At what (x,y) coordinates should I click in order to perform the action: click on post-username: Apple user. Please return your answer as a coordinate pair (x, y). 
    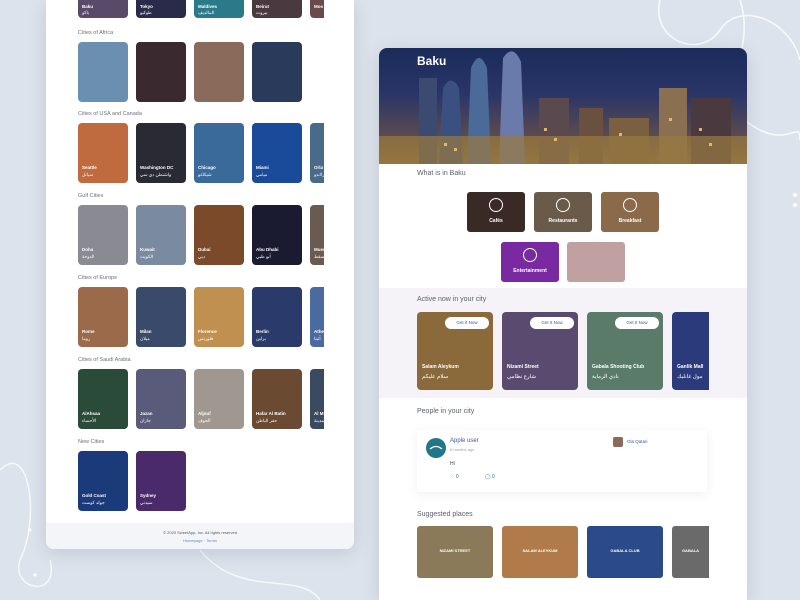
    Looking at the image, I should click on (464, 441).